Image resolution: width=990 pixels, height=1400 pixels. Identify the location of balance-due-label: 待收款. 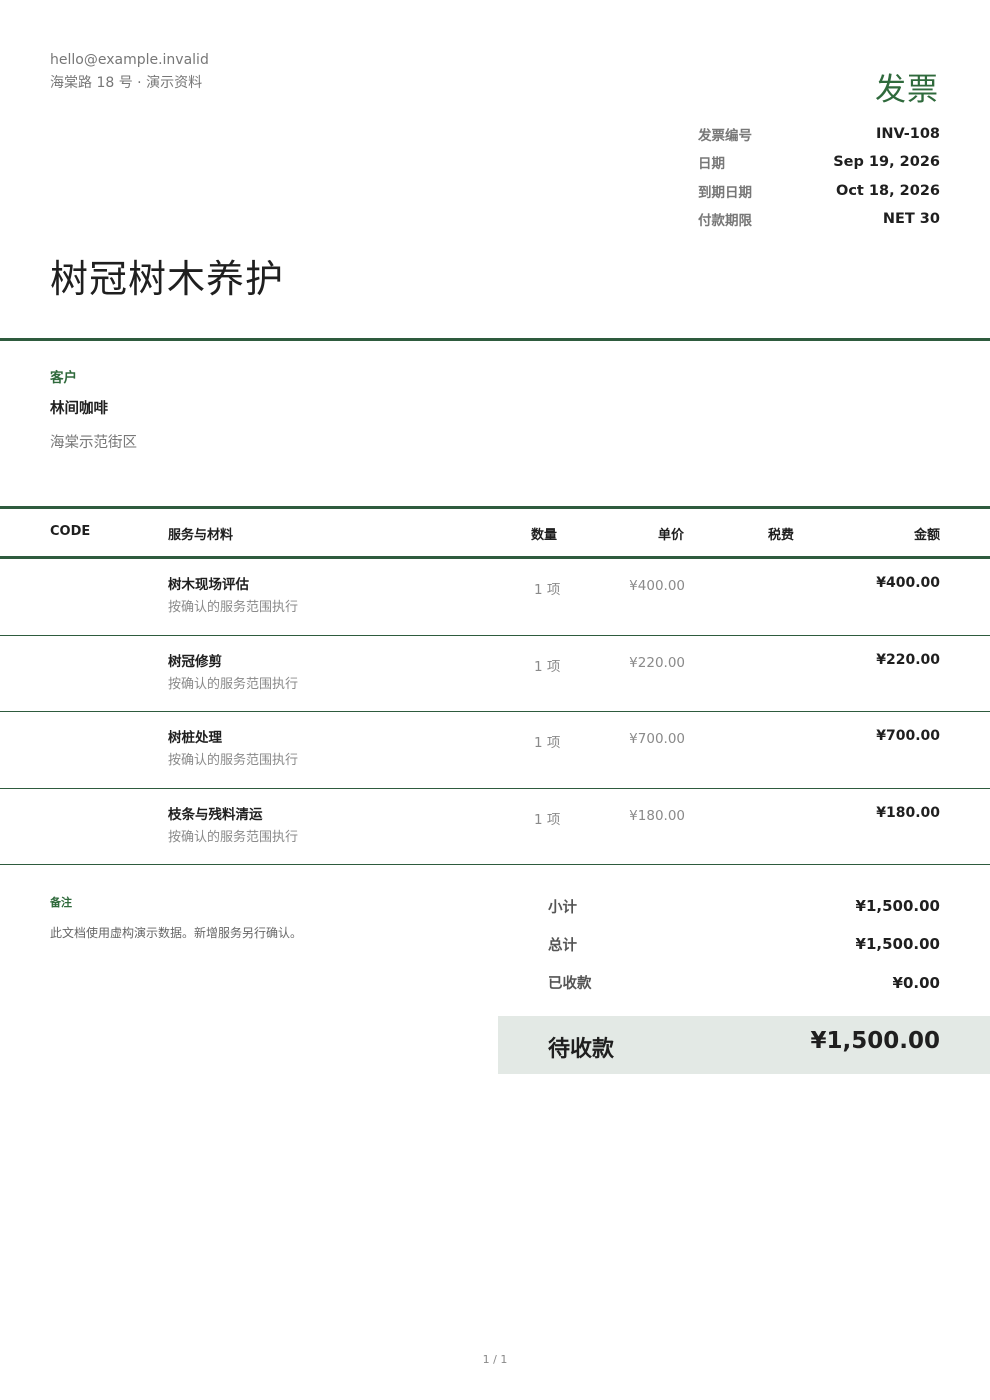
(581, 1049).